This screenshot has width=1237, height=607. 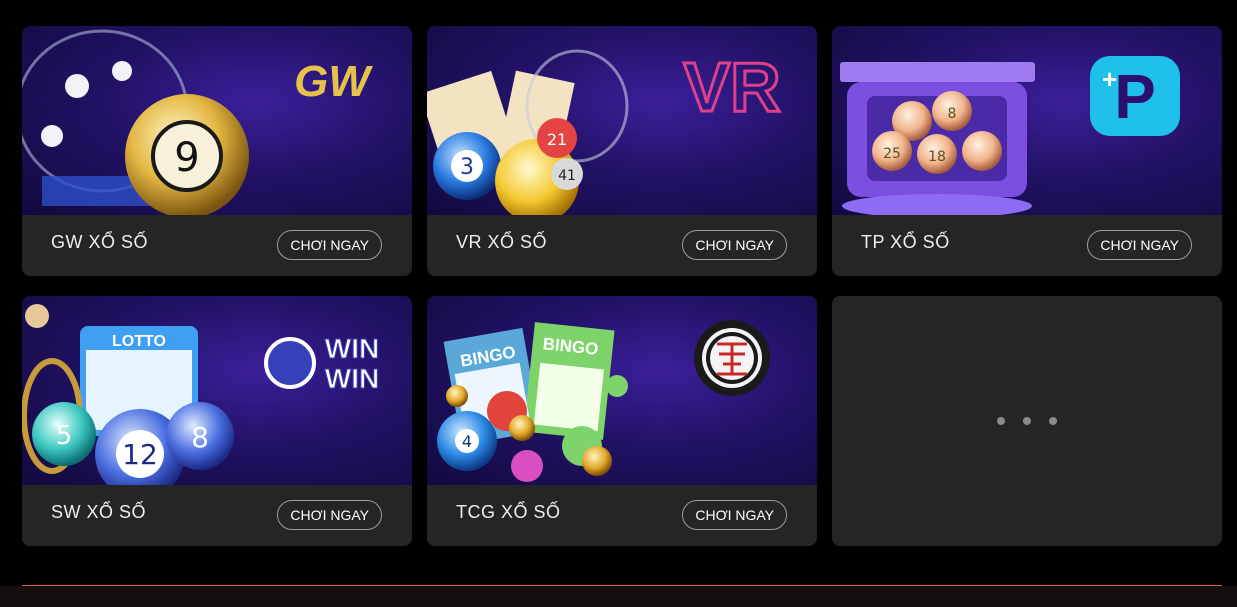 What do you see at coordinates (905, 242) in the screenshot?
I see `card-title: TP XỔ SỐ` at bounding box center [905, 242].